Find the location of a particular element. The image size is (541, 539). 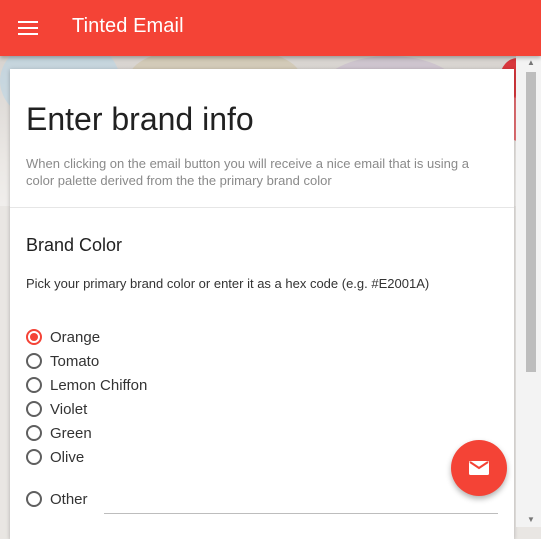

radio-option-violet: Violet is located at coordinates (86, 409).